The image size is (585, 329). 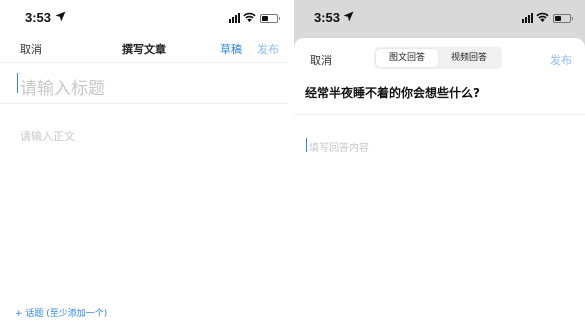 What do you see at coordinates (339, 146) in the screenshot?
I see `answer-input: 填写回答内容` at bounding box center [339, 146].